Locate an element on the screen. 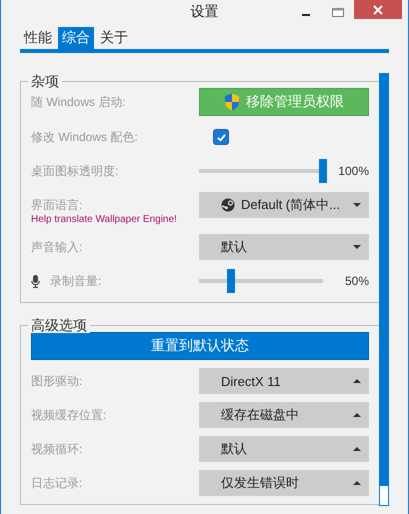 Image resolution: width=409 pixels, height=514 pixels. checkmark-icon is located at coordinates (221, 137).